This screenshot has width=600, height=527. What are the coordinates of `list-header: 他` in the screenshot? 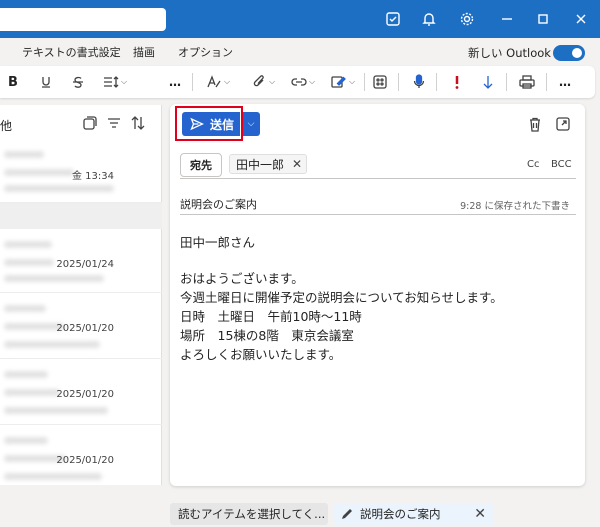 It's located at (81, 123).